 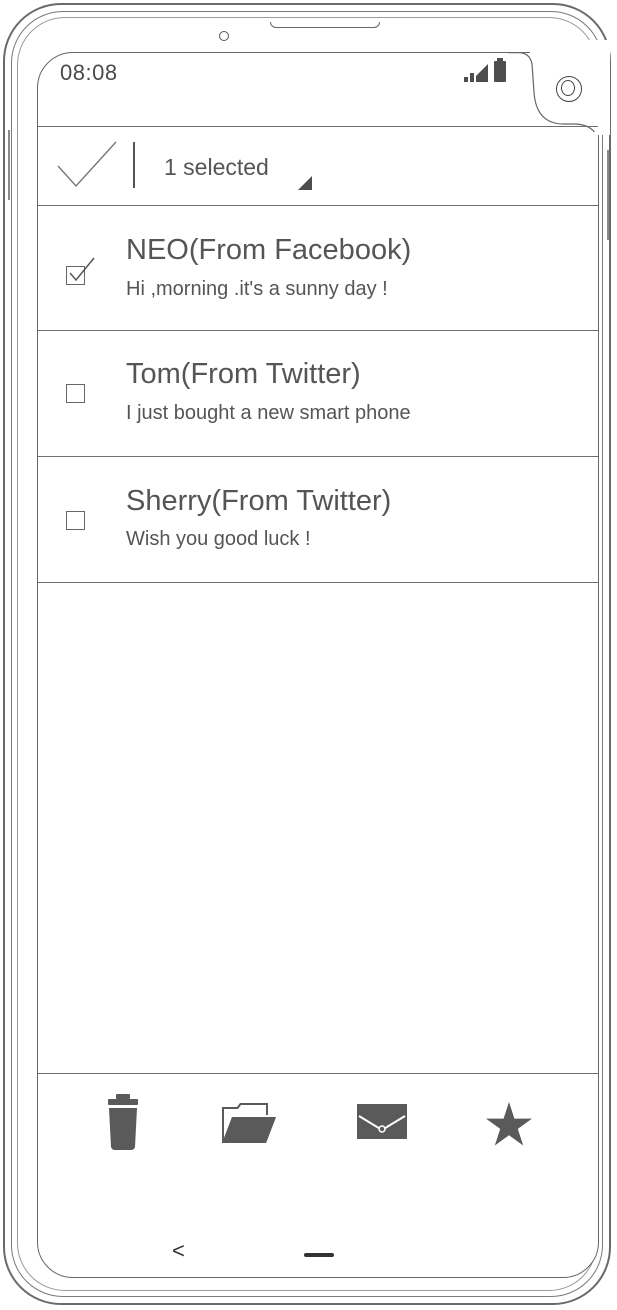 What do you see at coordinates (325, 25) in the screenshot?
I see `earpiece-speaker` at bounding box center [325, 25].